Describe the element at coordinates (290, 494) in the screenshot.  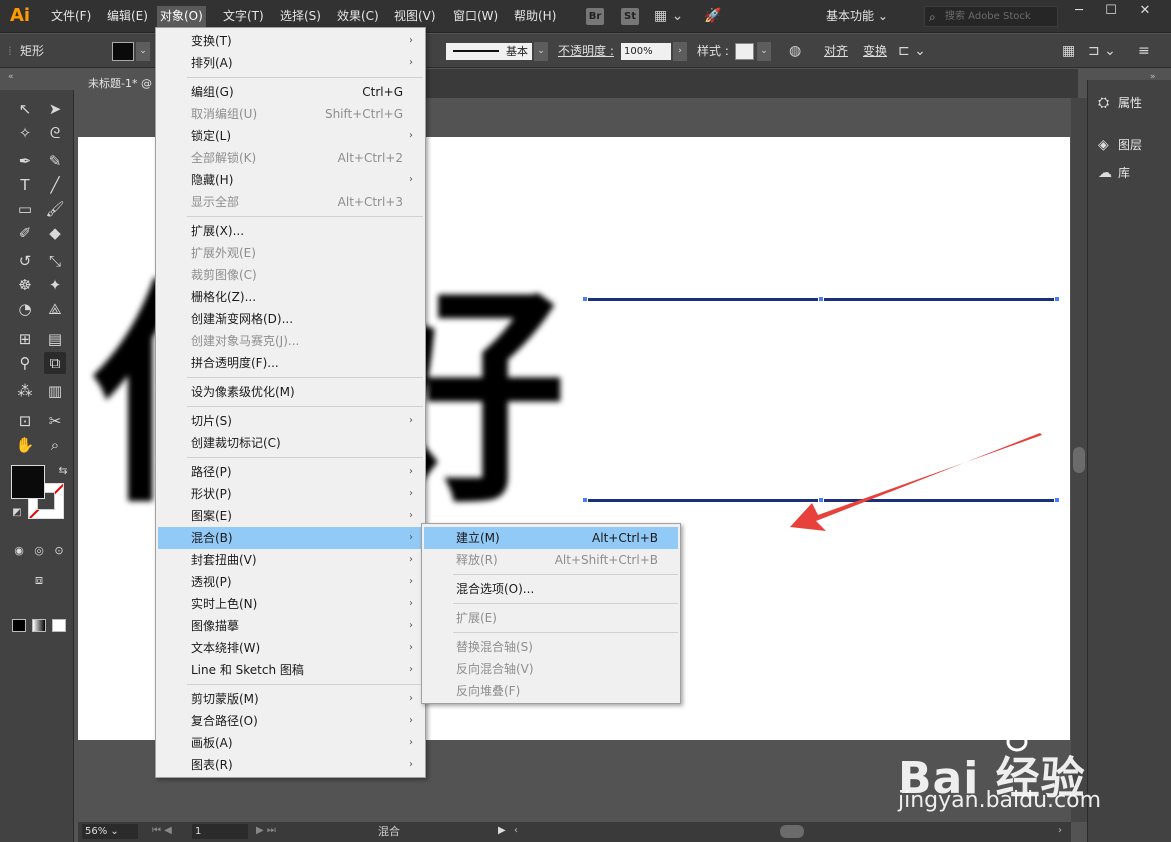
I see `menu-item-shape: 形状(P) ›` at that location.